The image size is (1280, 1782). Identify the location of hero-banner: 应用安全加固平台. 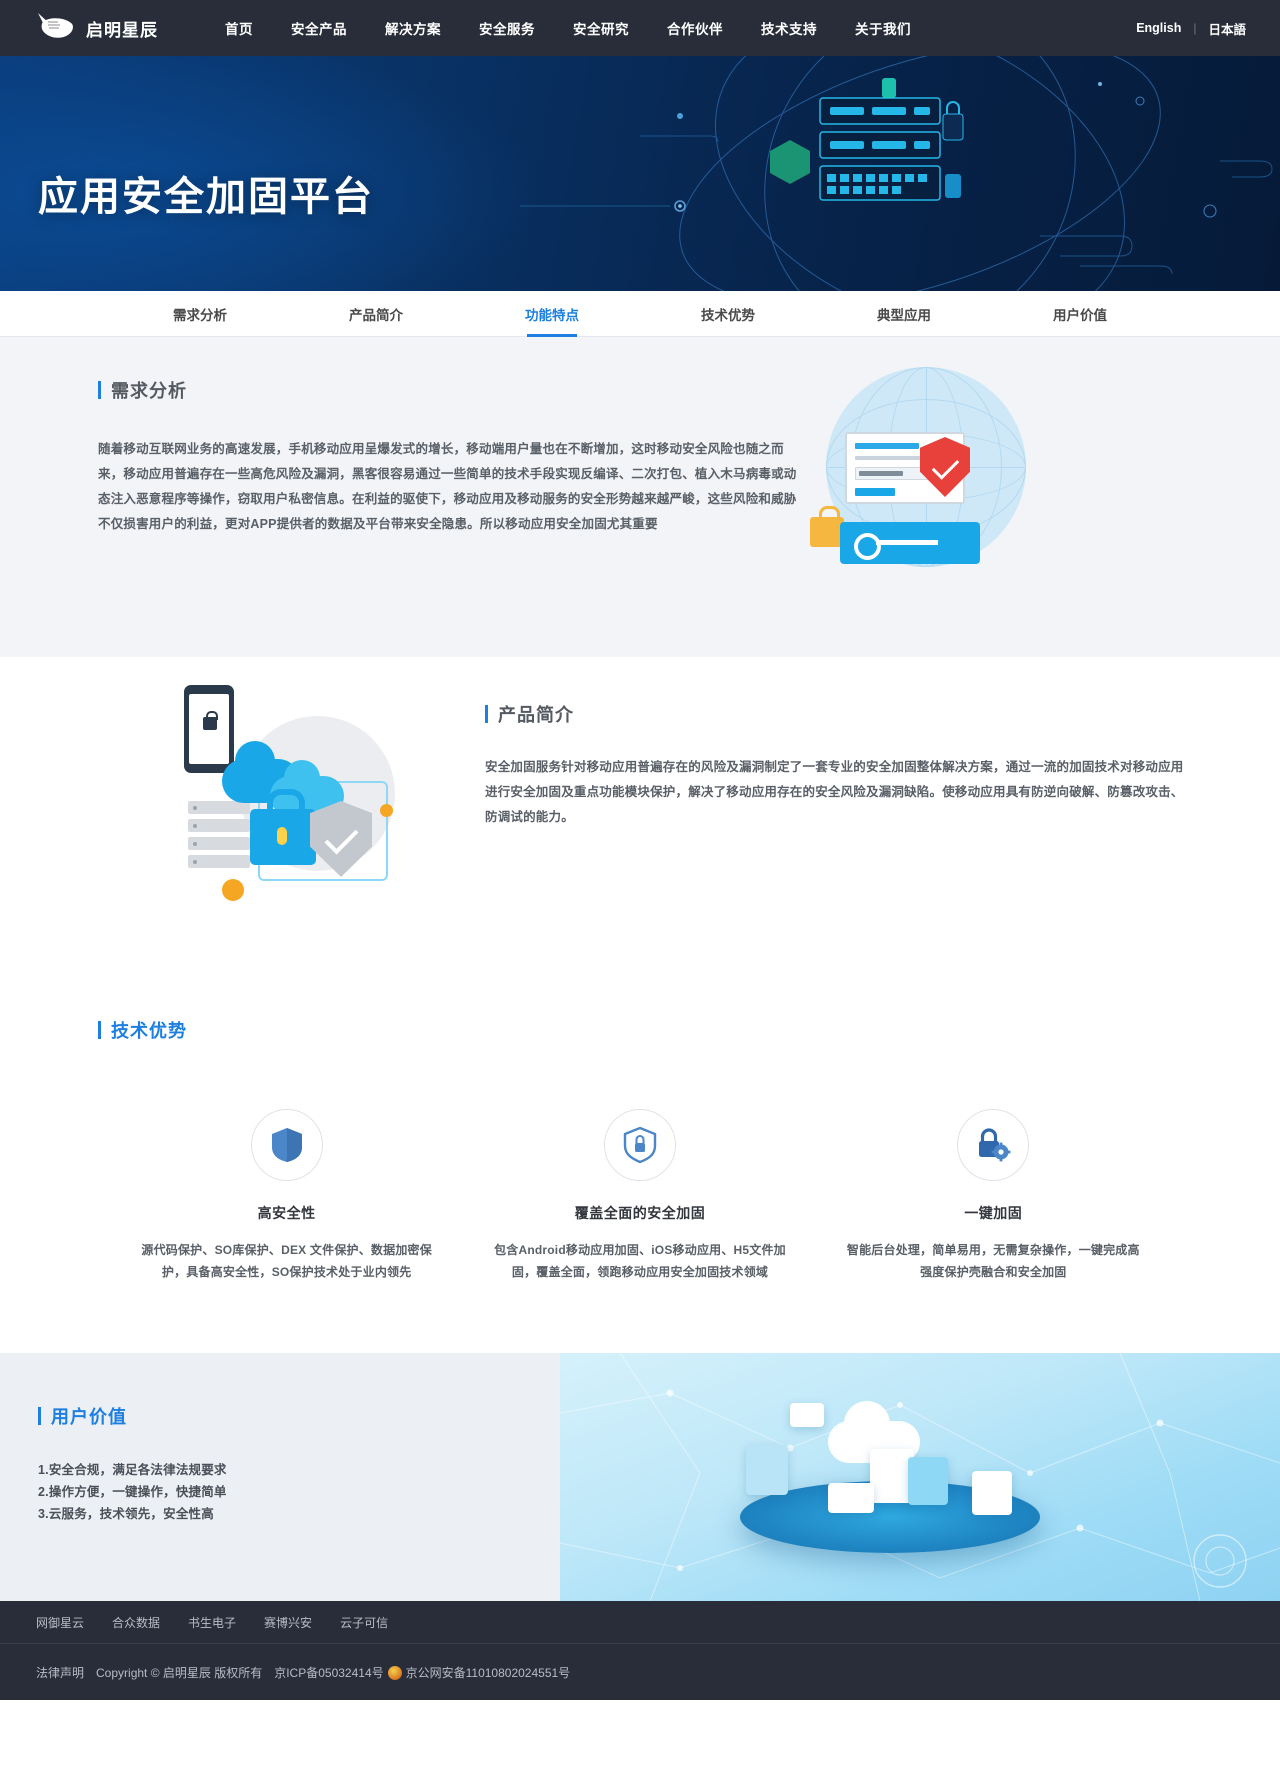
(640, 173).